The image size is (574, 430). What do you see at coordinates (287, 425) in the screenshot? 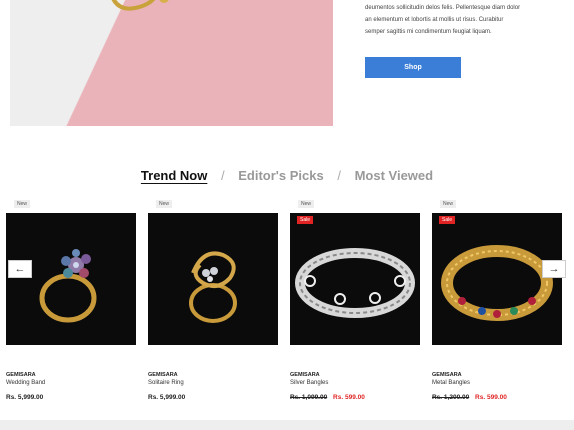
I see `footer-band` at bounding box center [287, 425].